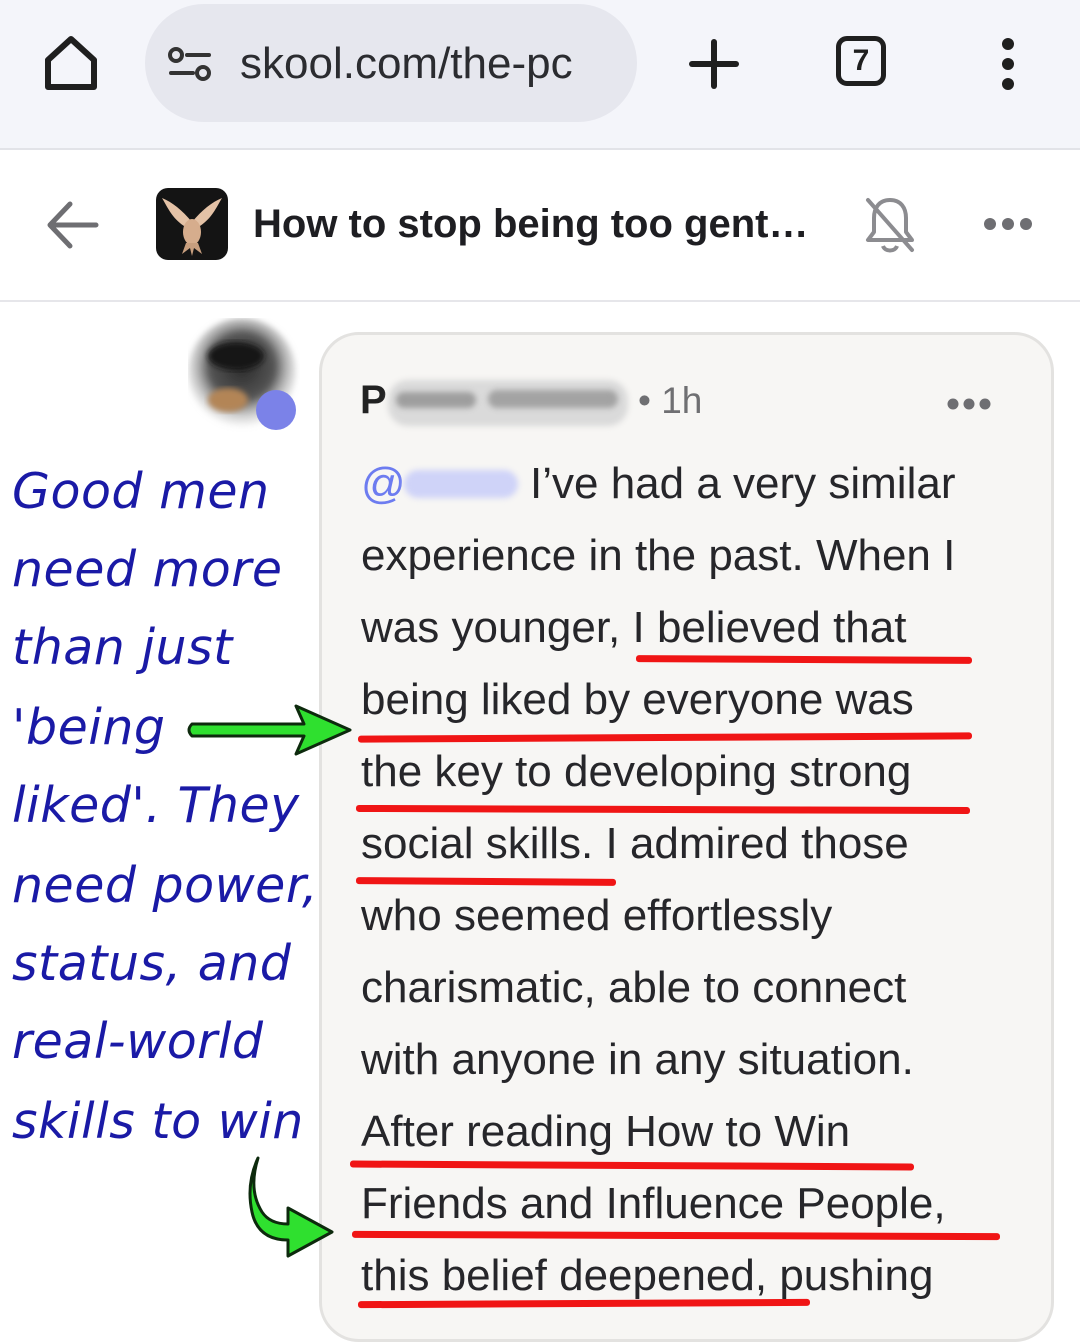 The width and height of the screenshot is (1080, 1342). Describe the element at coordinates (636, 771) in the screenshot. I see `comment-text-line: the key to developing strong` at that location.